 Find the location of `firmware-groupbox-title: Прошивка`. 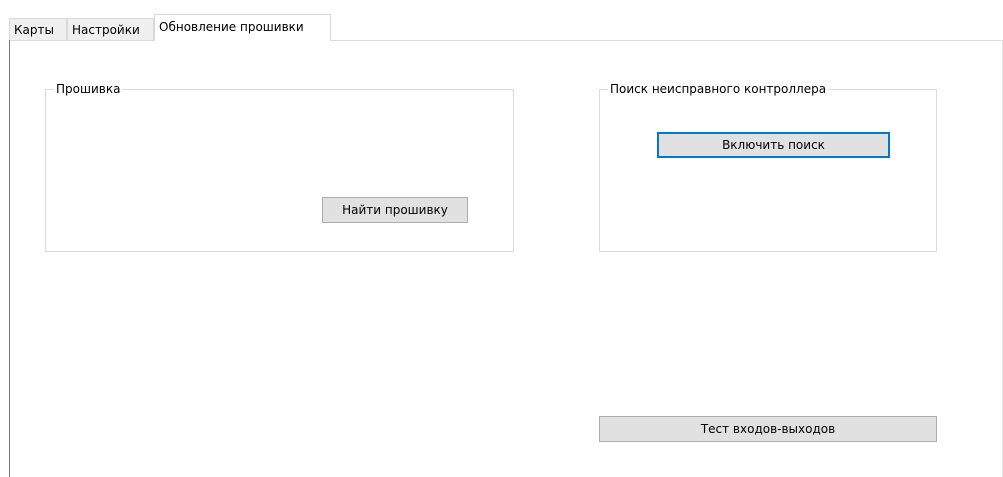

firmware-groupbox-title: Прошивка is located at coordinates (88, 89).